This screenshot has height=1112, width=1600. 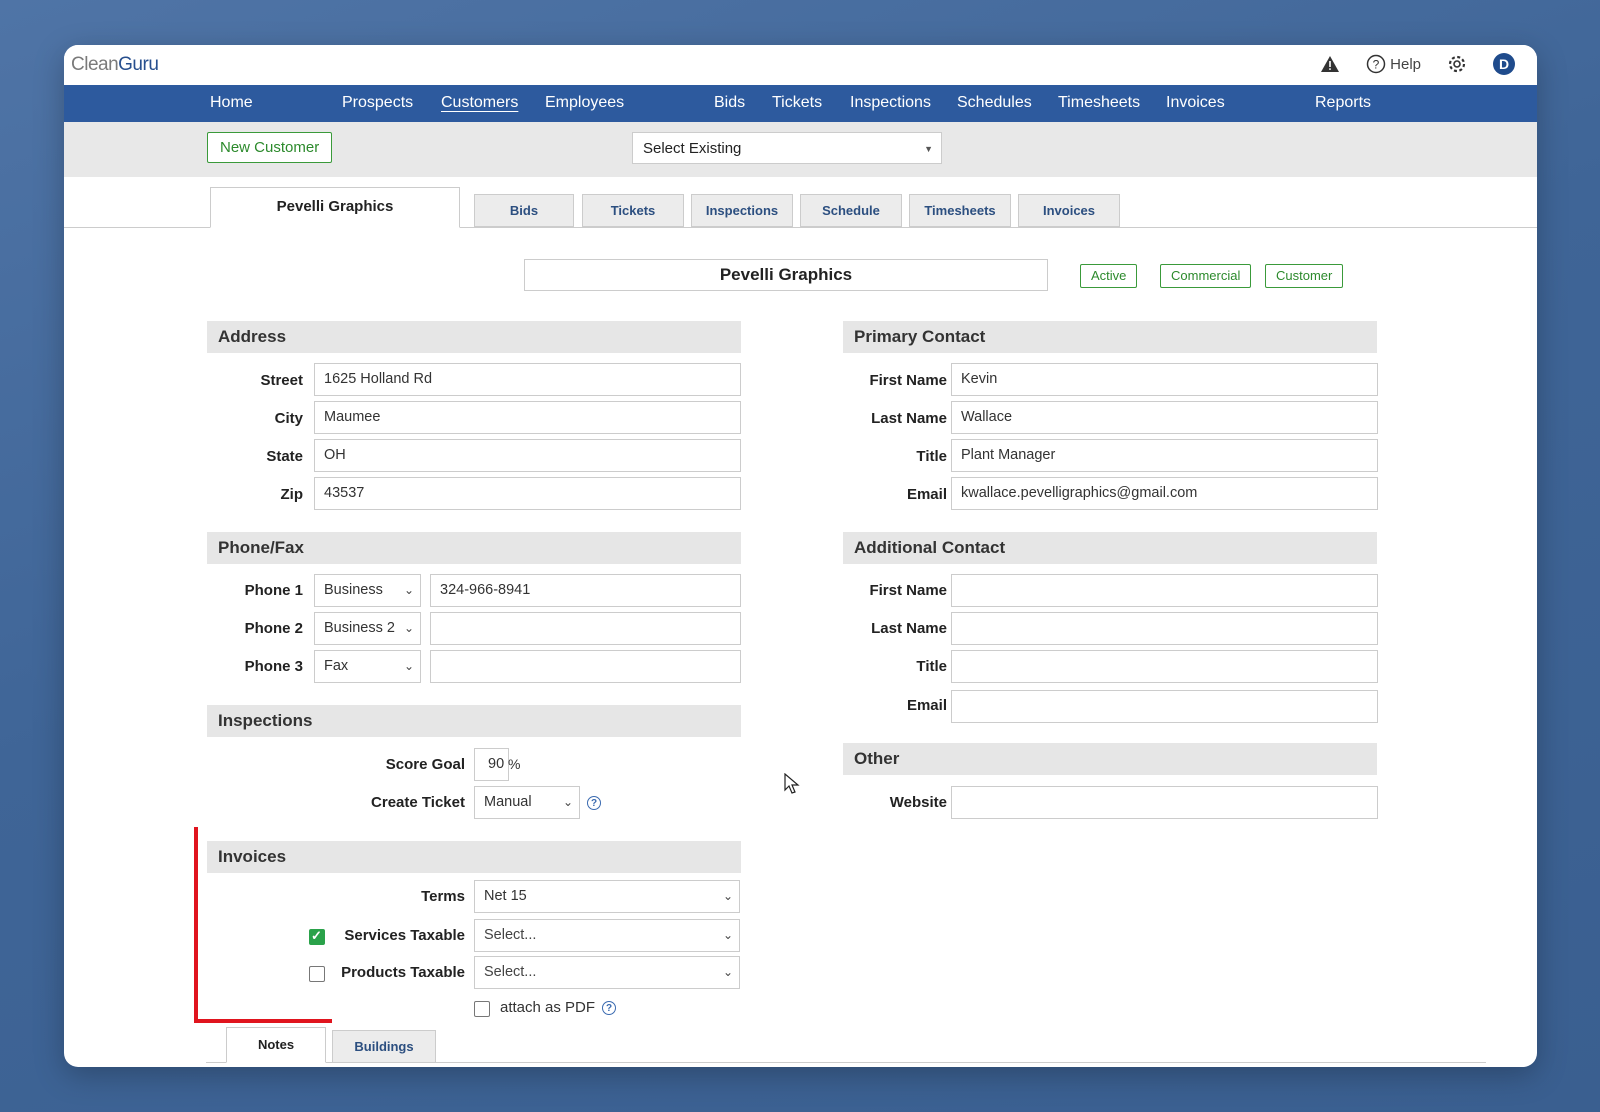 I want to click on primary-email-field: kwallace.pevelligraphics@gmail.com, so click(x=1164, y=493).